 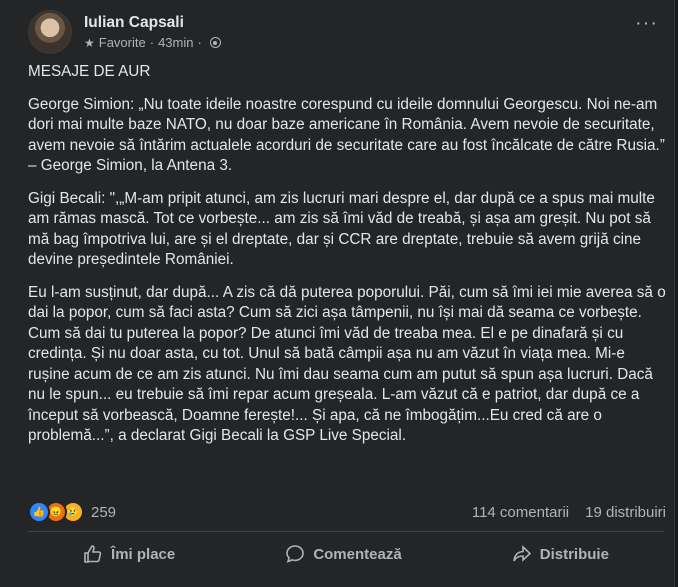 I want to click on more-options-icon: ···, so click(x=646, y=23).